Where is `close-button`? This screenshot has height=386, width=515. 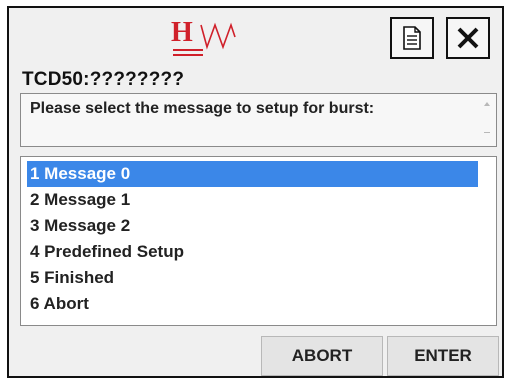
close-button is located at coordinates (468, 38).